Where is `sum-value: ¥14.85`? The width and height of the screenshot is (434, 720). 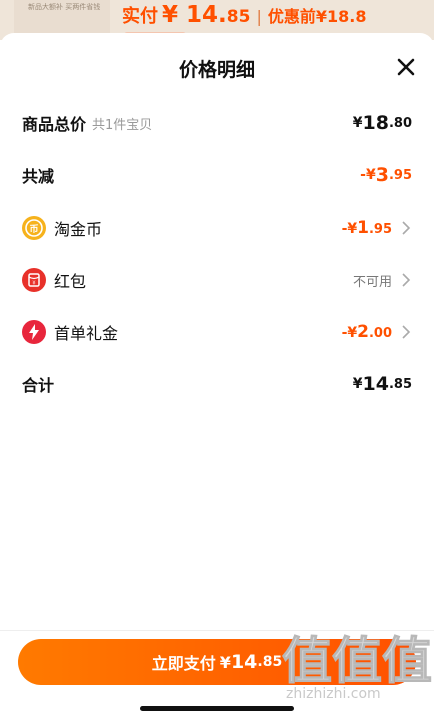
sum-value: ¥14.85 is located at coordinates (382, 384).